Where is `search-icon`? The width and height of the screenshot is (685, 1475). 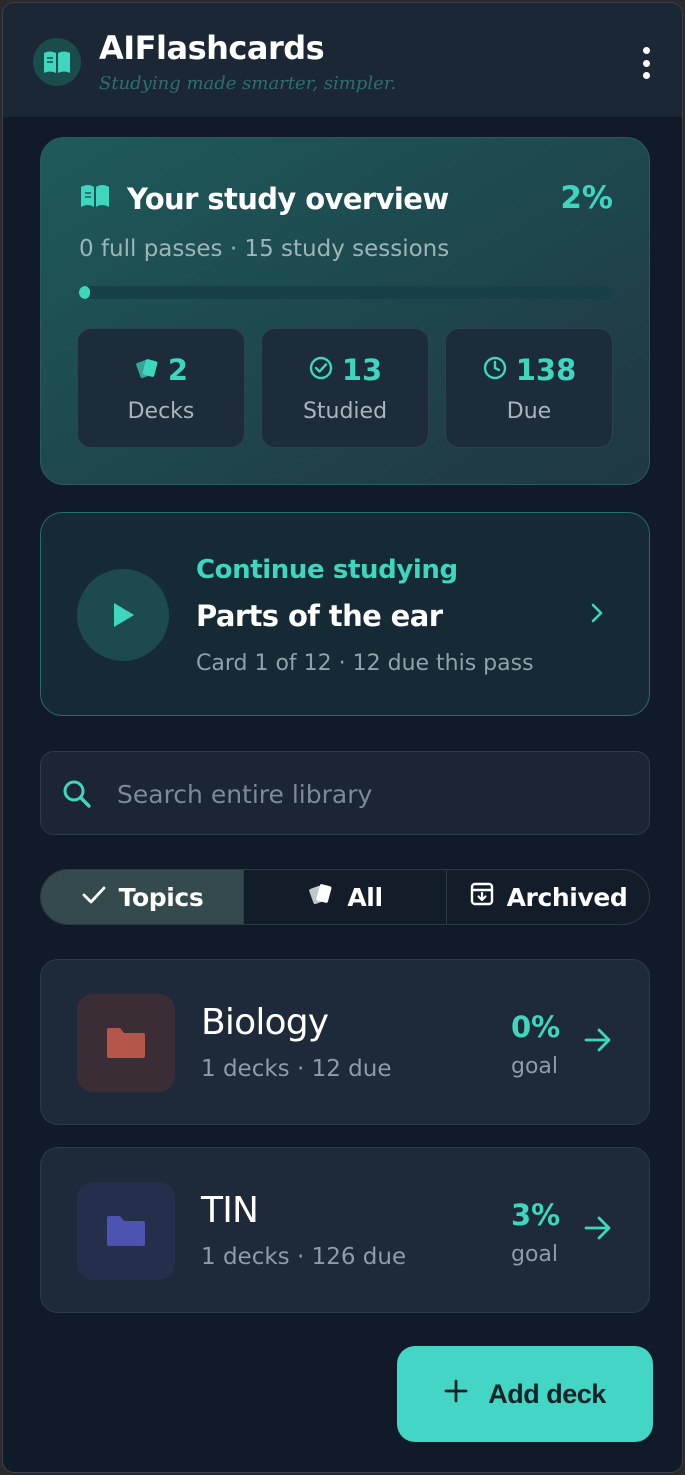 search-icon is located at coordinates (77, 796).